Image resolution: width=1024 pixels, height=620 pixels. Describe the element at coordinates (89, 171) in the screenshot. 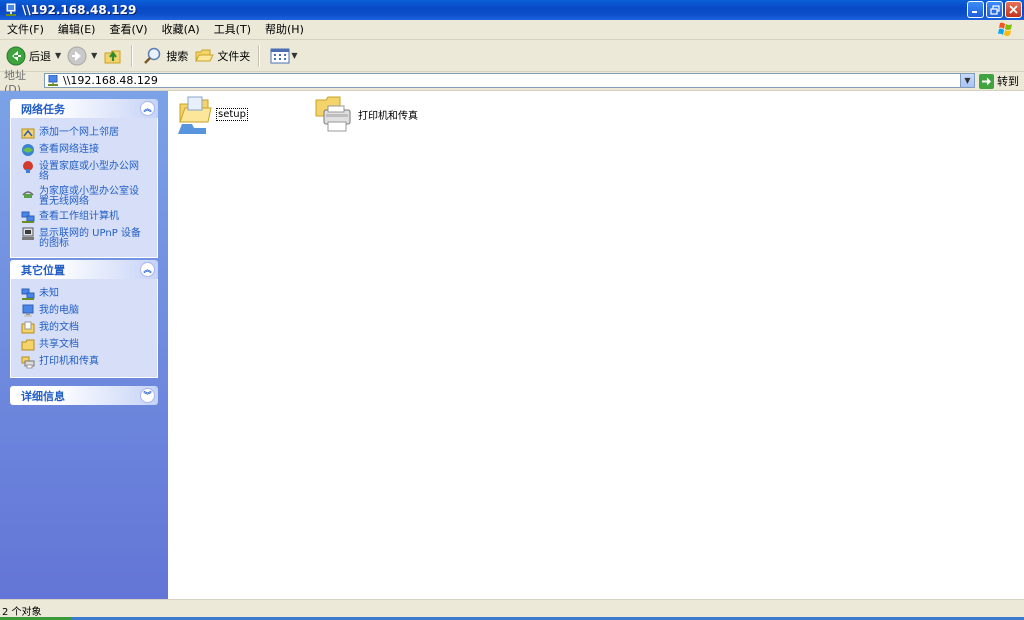

I see `task-label: 设置家庭或小型办公网络` at that location.